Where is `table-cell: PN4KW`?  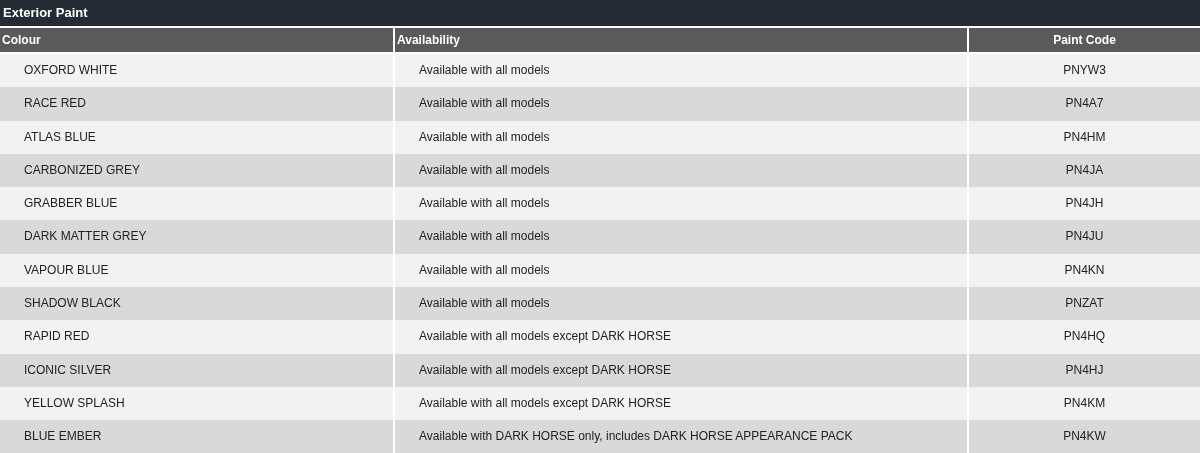 table-cell: PN4KW is located at coordinates (1084, 436).